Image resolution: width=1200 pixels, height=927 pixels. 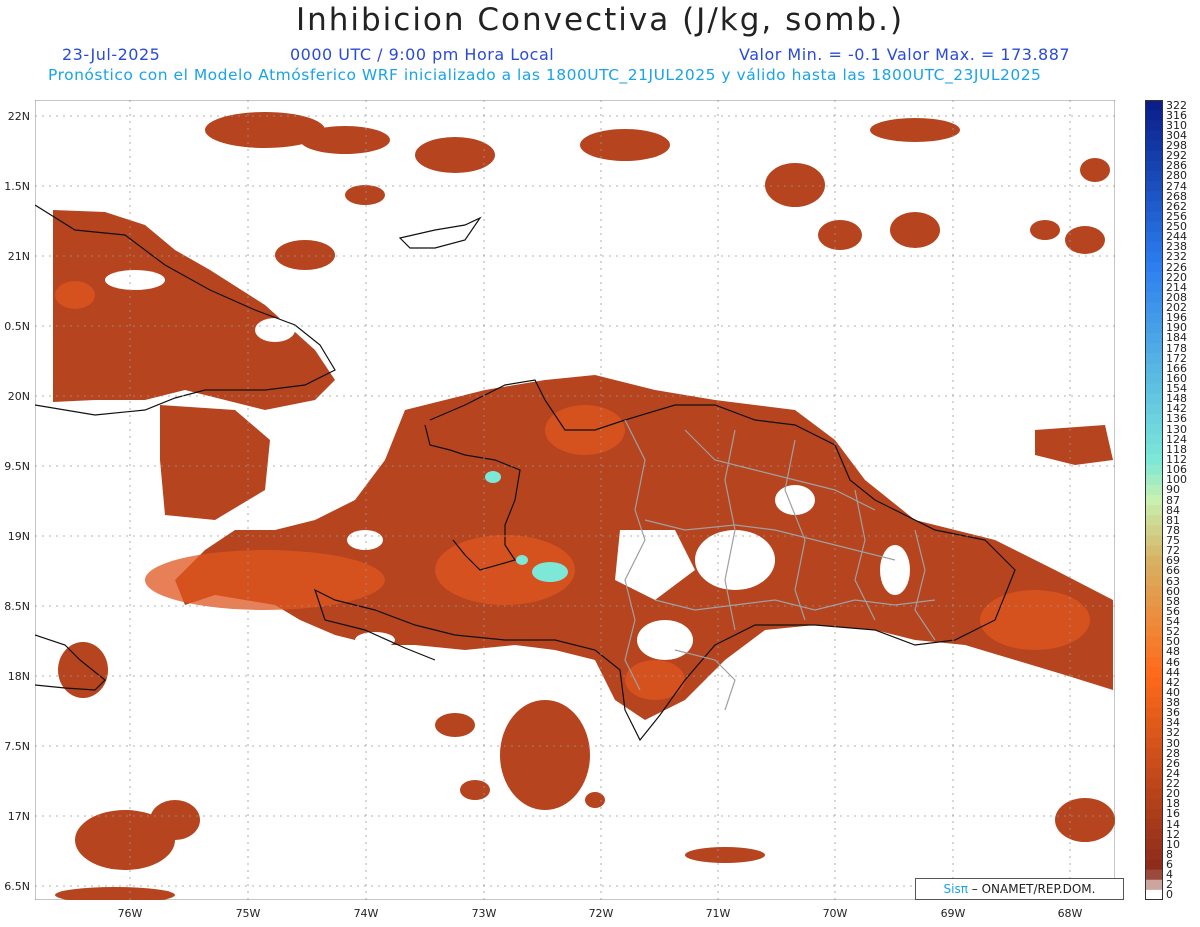 What do you see at coordinates (1169, 895) in the screenshot?
I see `color-scale-label: 0` at bounding box center [1169, 895].